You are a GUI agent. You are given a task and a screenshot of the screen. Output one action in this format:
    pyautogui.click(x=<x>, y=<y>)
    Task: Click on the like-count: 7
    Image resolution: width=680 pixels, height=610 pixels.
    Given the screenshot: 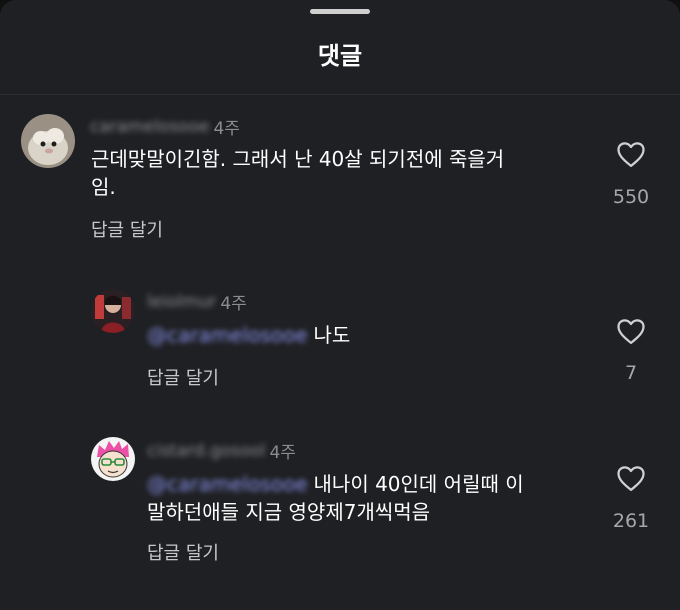 What is the action you would take?
    pyautogui.click(x=631, y=373)
    